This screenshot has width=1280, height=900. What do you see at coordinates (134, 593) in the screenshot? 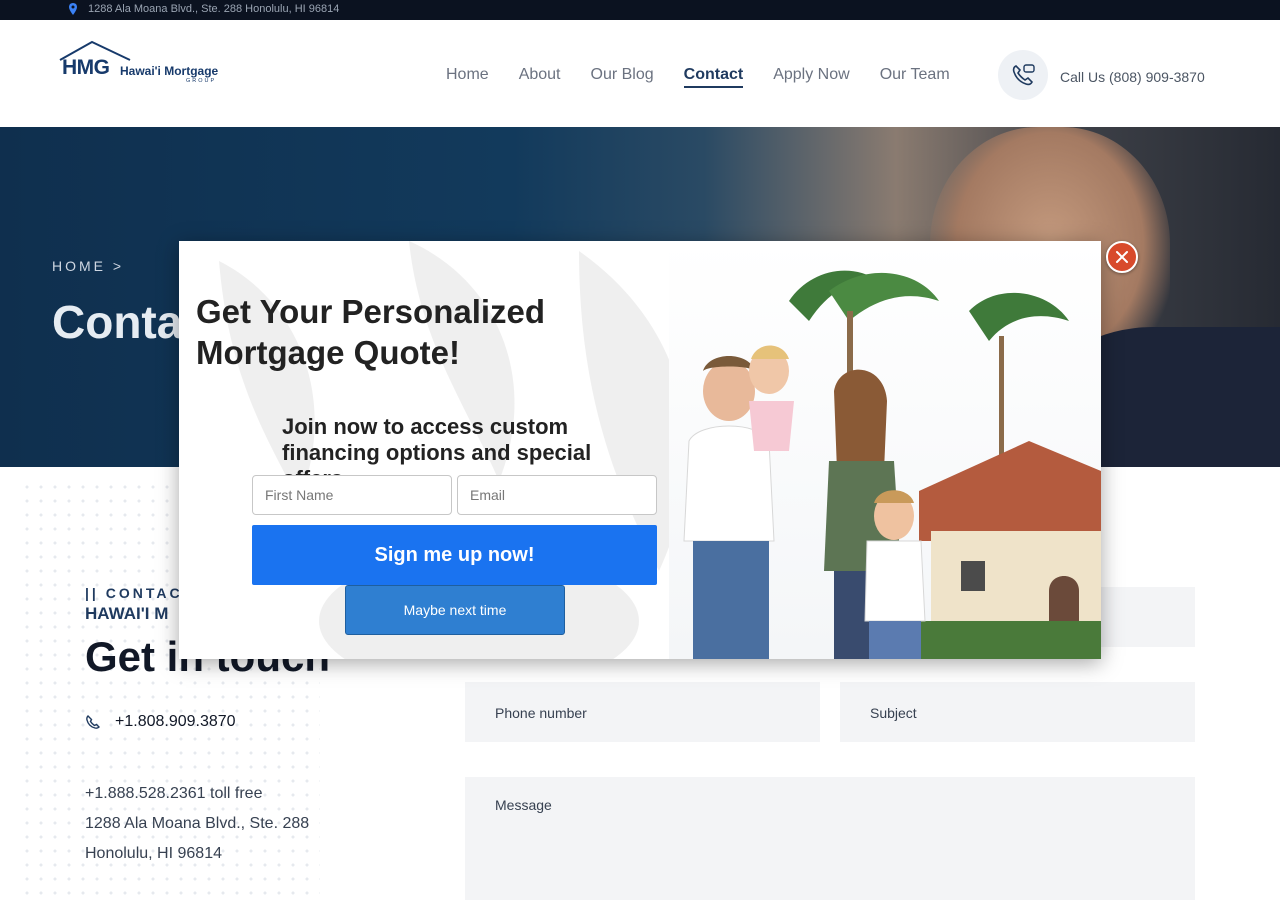
I see `section-eyebrow: || CONTAC` at bounding box center [134, 593].